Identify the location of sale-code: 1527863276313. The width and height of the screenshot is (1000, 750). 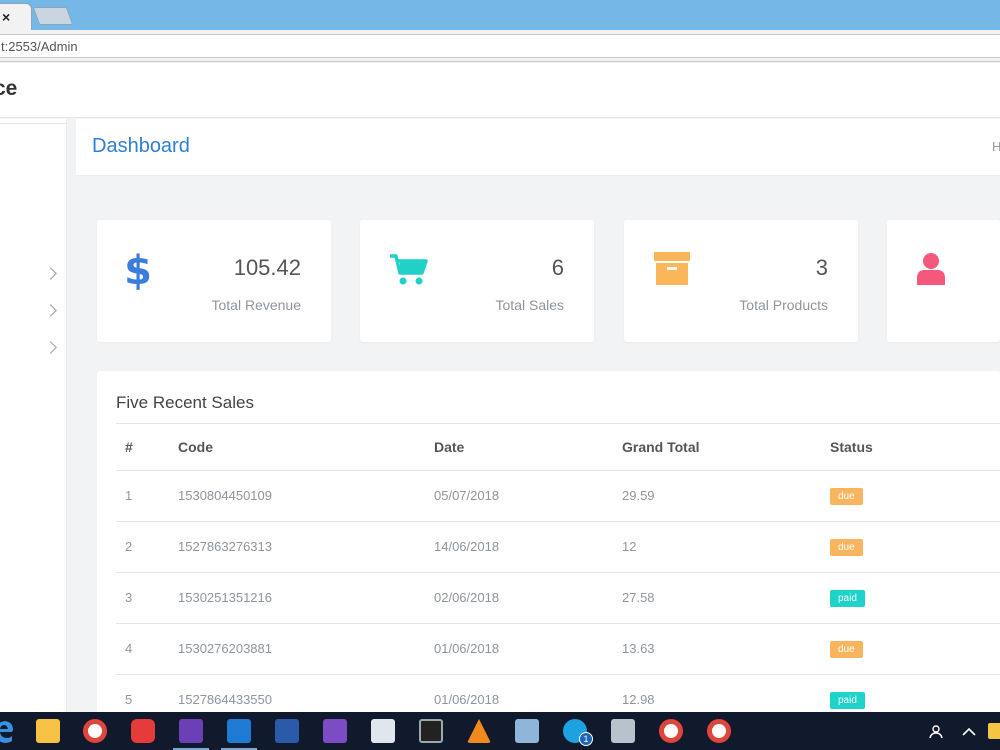
(306, 547).